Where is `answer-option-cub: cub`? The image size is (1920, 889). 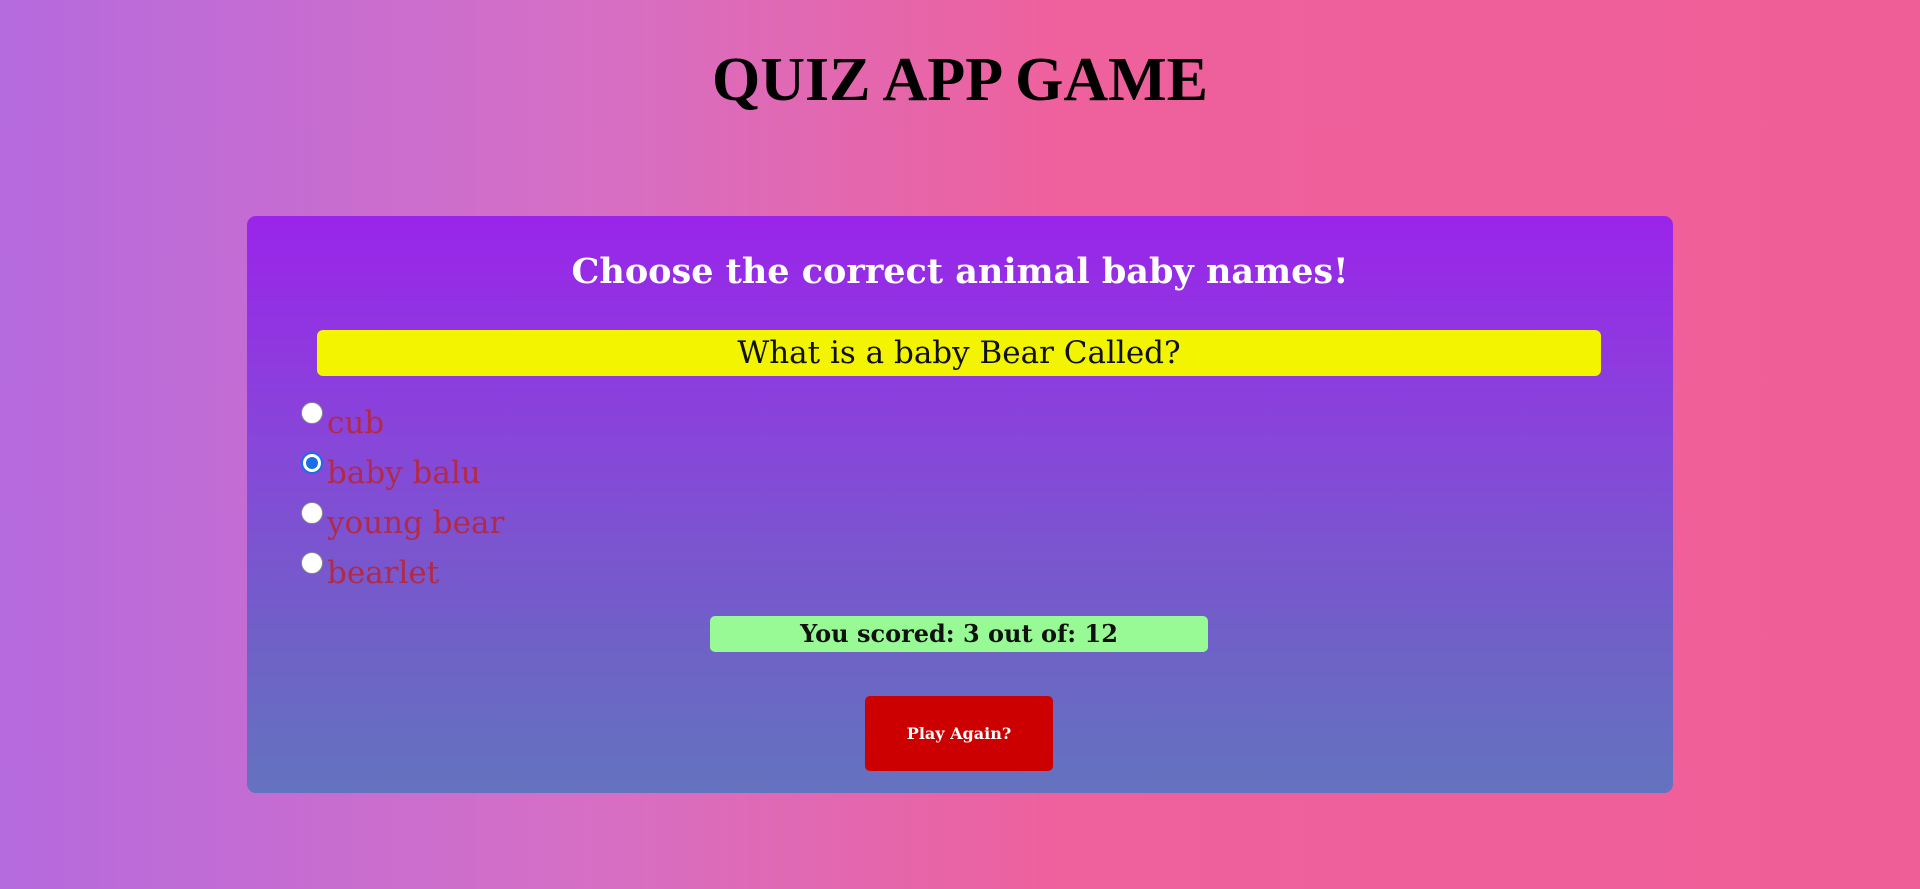
answer-option-cub: cub is located at coordinates (651, 427).